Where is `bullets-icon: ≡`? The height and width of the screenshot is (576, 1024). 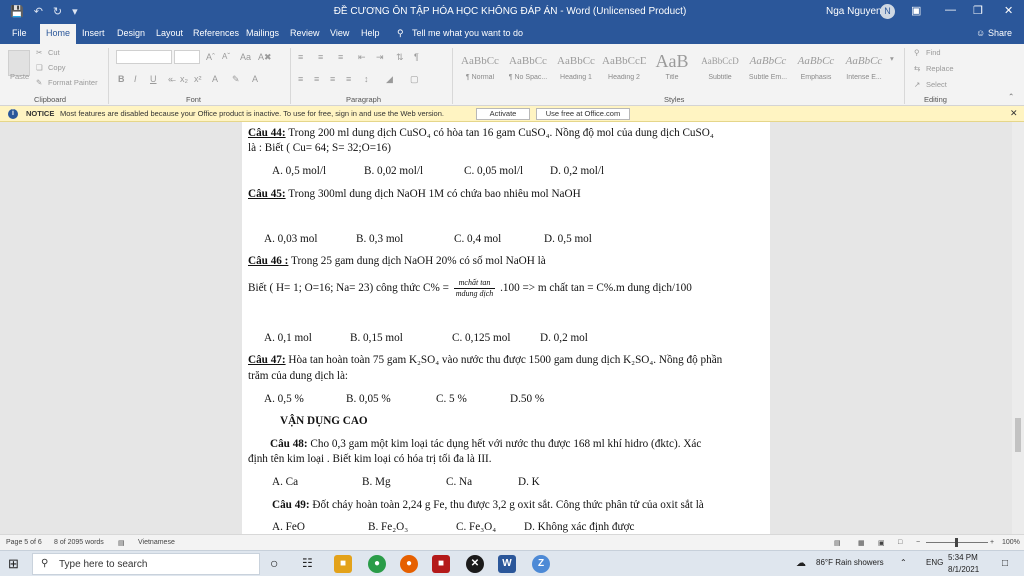
bullets-icon: ≡ is located at coordinates (300, 57).